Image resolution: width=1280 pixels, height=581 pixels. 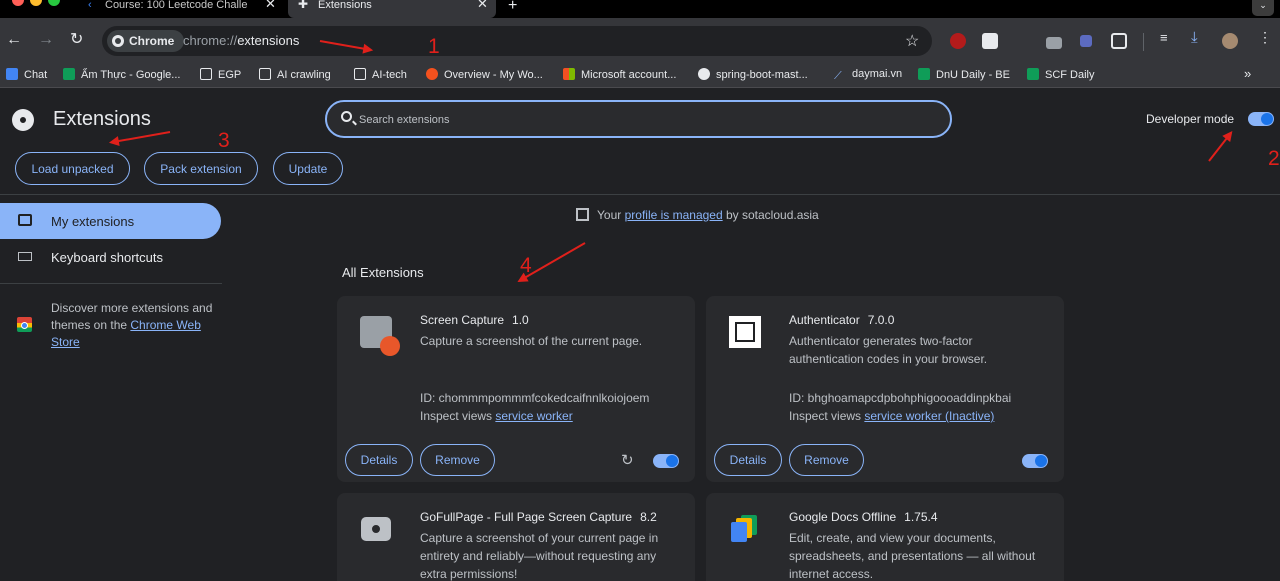 What do you see at coordinates (863, 517) in the screenshot?
I see `extension-name: Google Docs Offline 1.75.4` at bounding box center [863, 517].